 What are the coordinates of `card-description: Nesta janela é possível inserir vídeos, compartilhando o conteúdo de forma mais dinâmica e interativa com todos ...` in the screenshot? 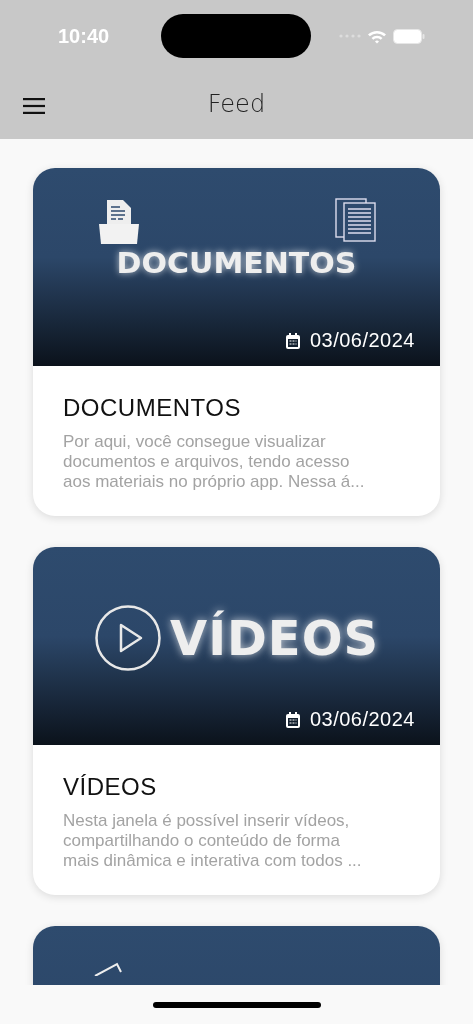 It's located at (213, 841).